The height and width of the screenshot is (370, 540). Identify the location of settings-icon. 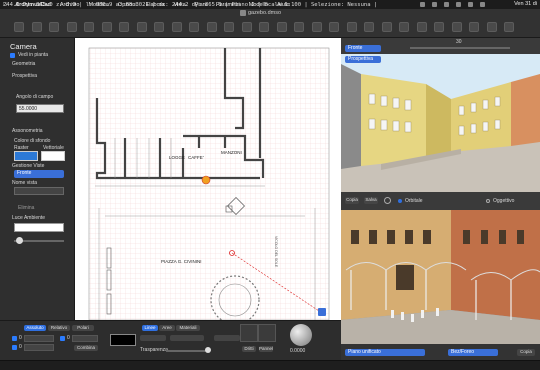
(491, 27).